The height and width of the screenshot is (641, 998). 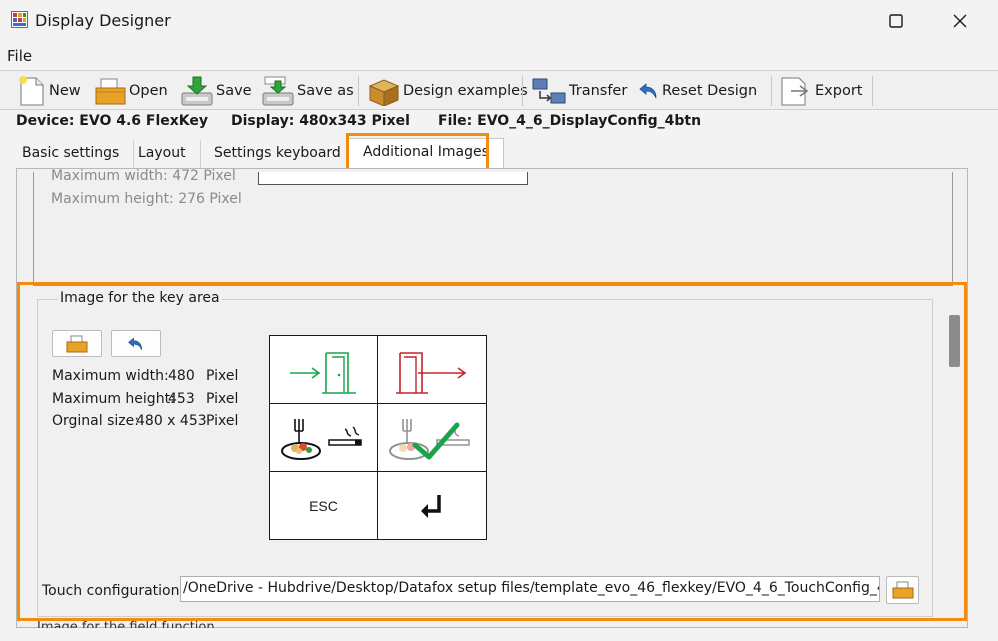 I want to click on menu-bar: File, so click(x=499, y=56).